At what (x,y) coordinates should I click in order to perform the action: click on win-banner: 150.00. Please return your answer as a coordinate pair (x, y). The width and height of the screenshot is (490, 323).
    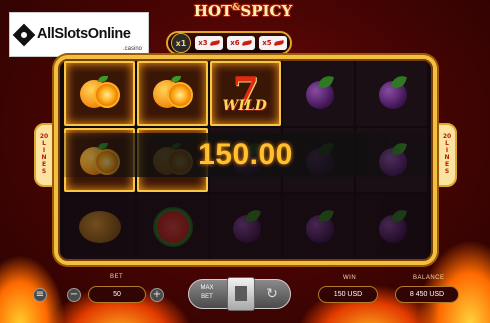
    Looking at the image, I should click on (245, 155).